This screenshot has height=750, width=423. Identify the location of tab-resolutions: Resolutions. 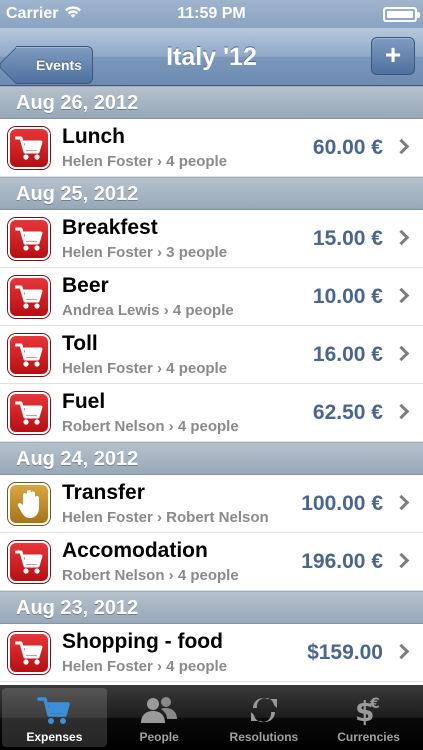
(264, 717).